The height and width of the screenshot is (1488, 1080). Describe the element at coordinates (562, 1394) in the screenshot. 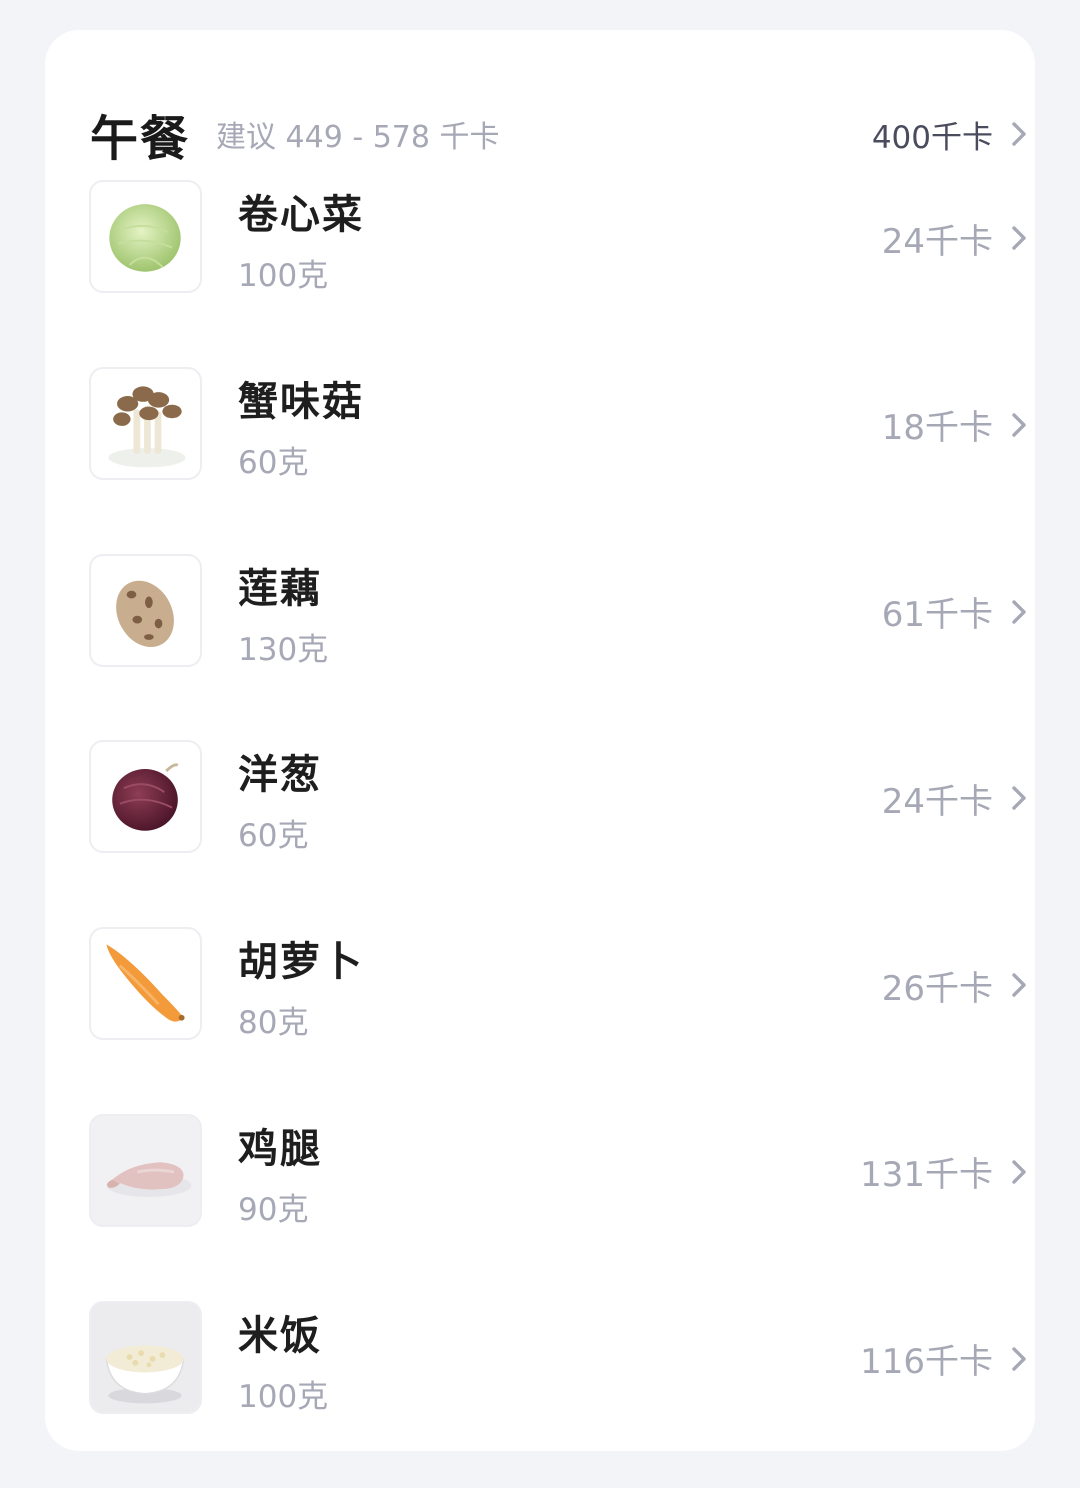

I see `food-item-rice: 米饭 100克 116千卡` at that location.